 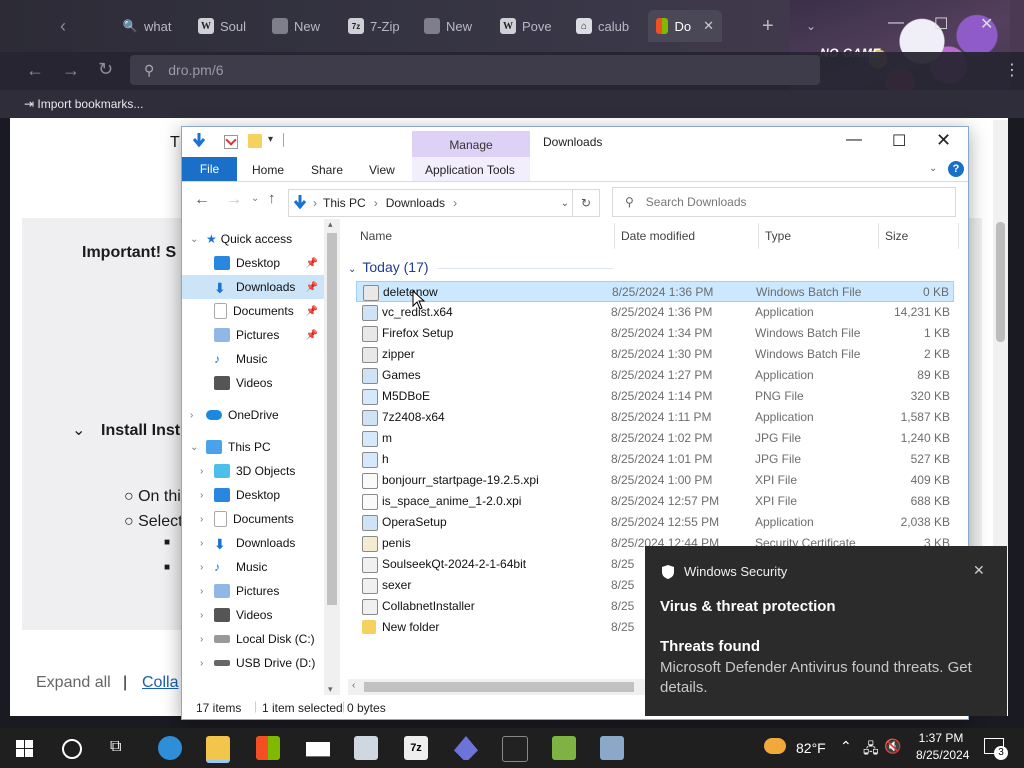 I want to click on manage-context-tab: Manage, so click(x=471, y=144).